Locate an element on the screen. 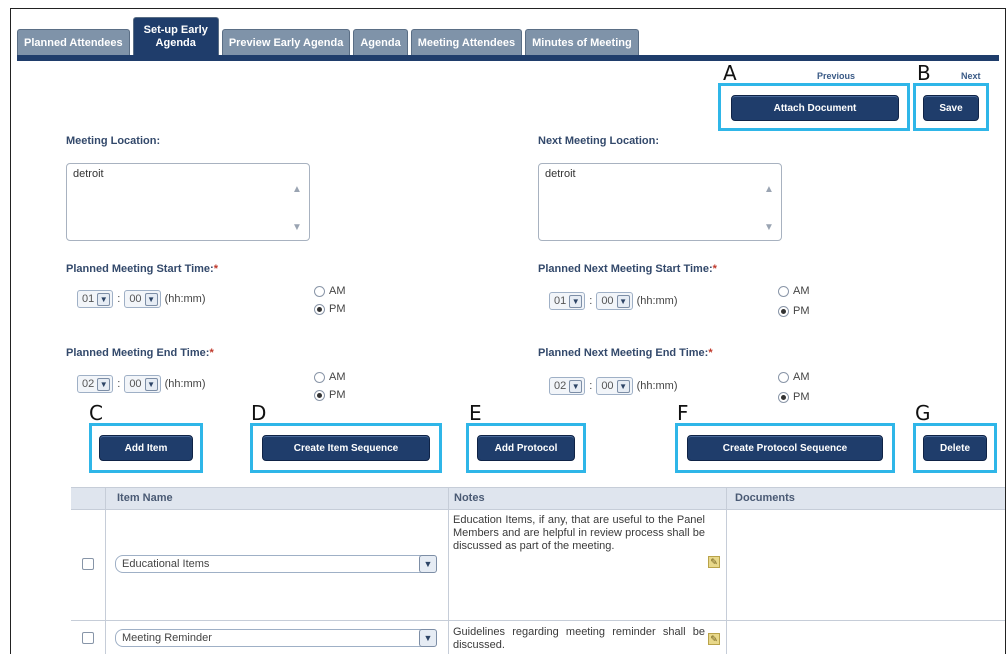  end-pm-radio: PM is located at coordinates (330, 395).